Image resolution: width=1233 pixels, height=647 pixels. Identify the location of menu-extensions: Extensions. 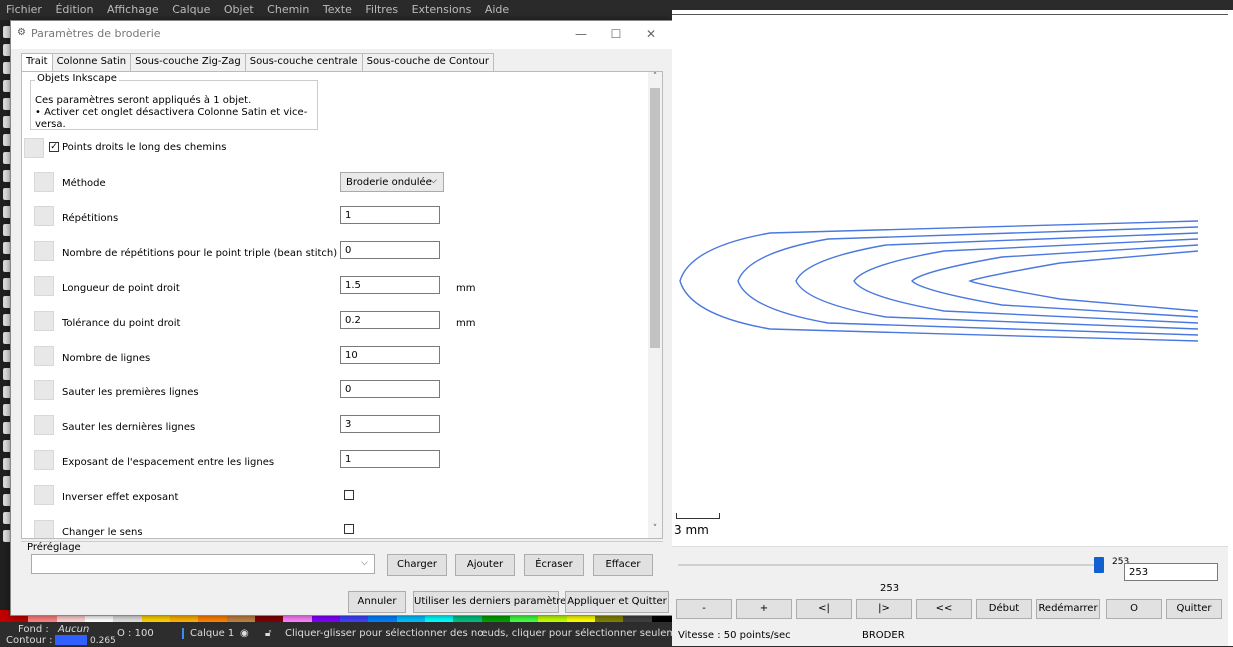
(442, 9).